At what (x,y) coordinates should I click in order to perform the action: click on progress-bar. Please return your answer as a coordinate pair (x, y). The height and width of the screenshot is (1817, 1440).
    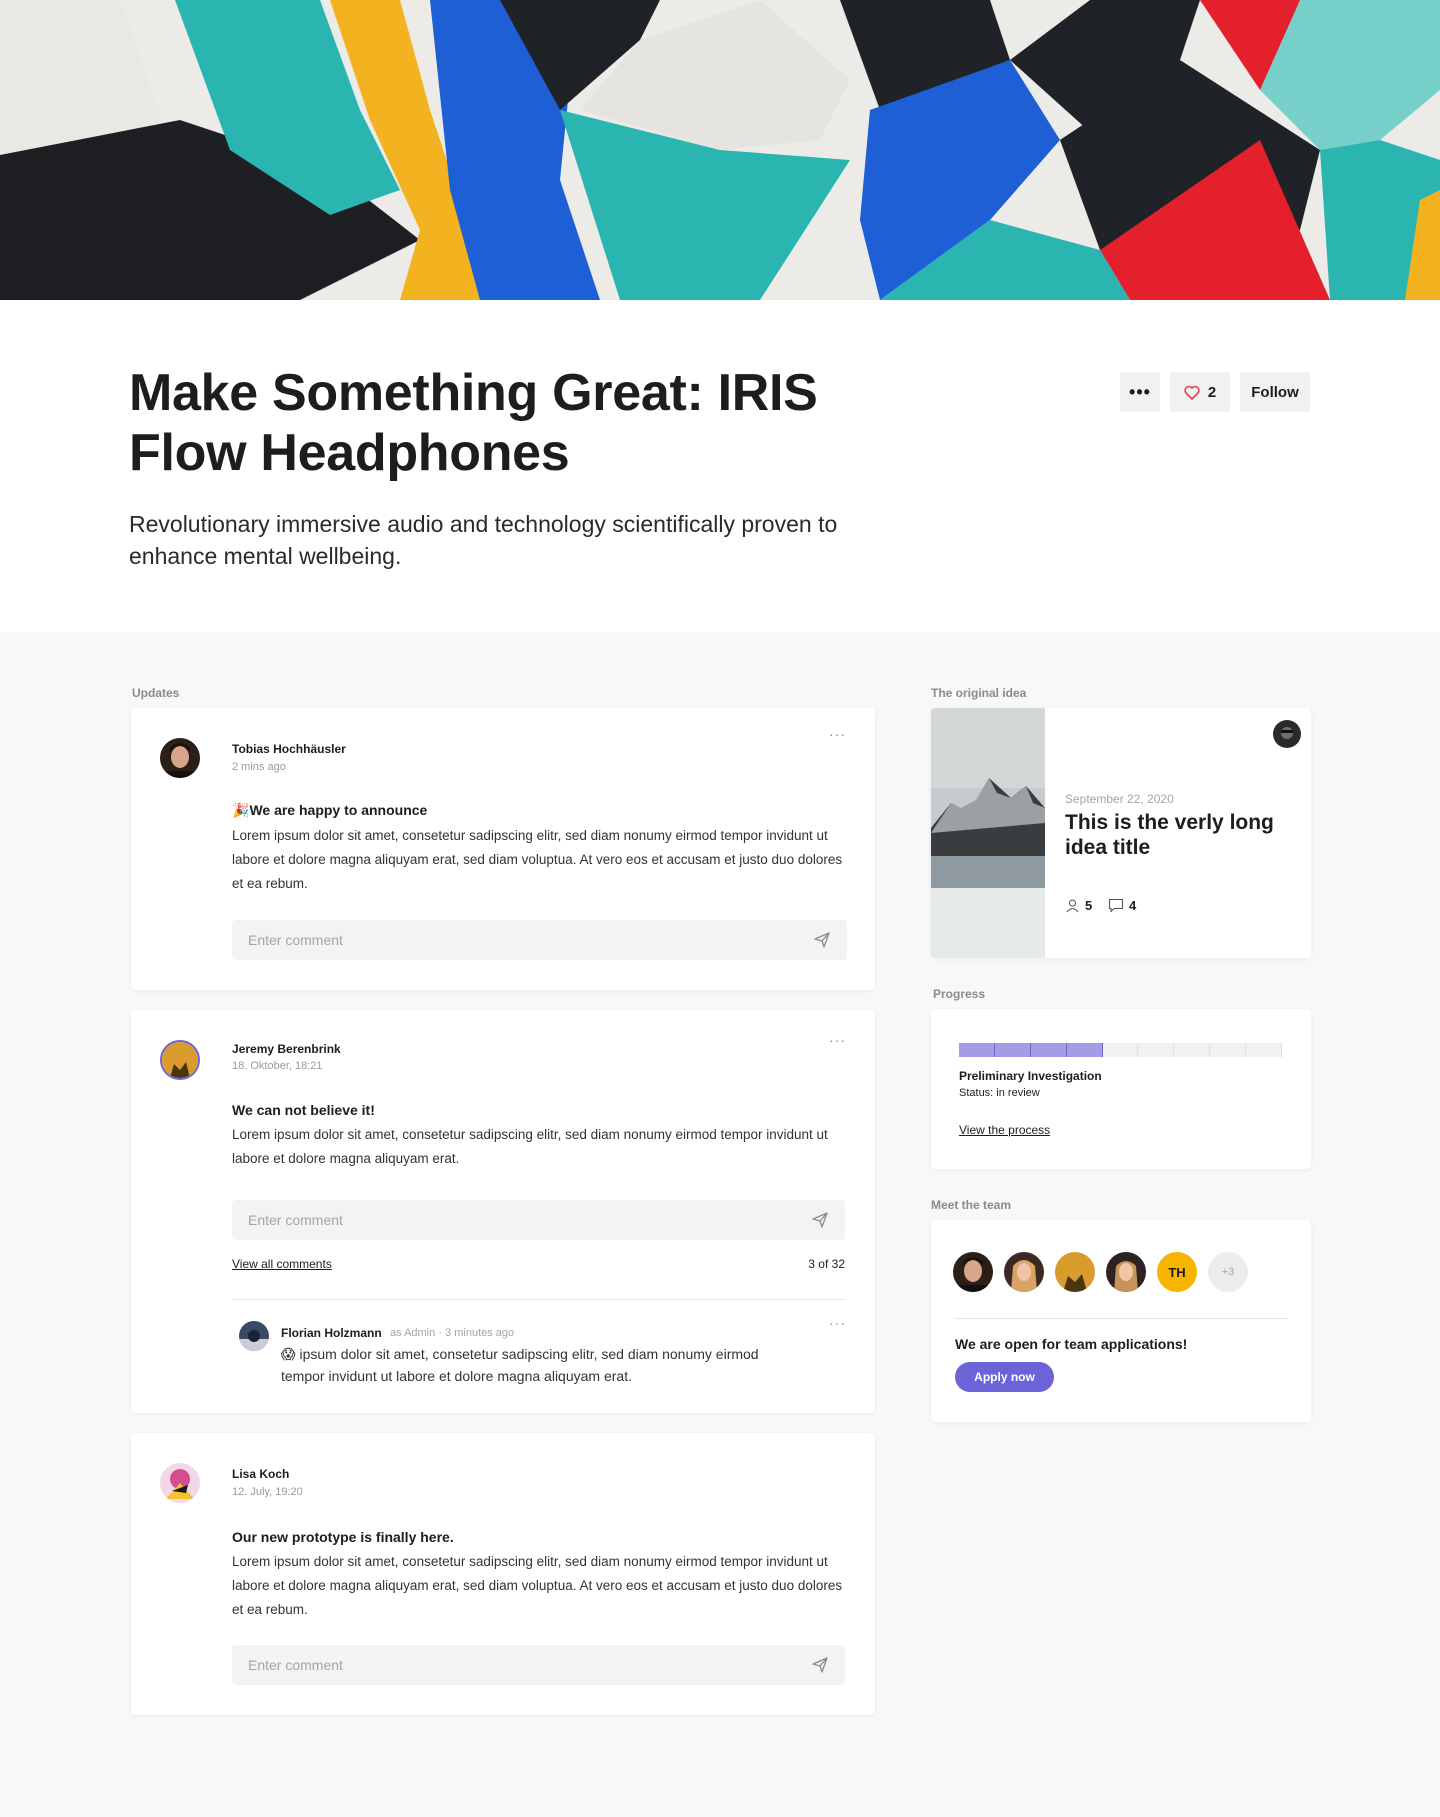
    Looking at the image, I should click on (1121, 1050).